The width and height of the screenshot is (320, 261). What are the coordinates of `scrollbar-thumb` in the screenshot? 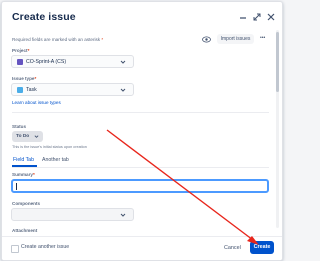 It's located at (277, 62).